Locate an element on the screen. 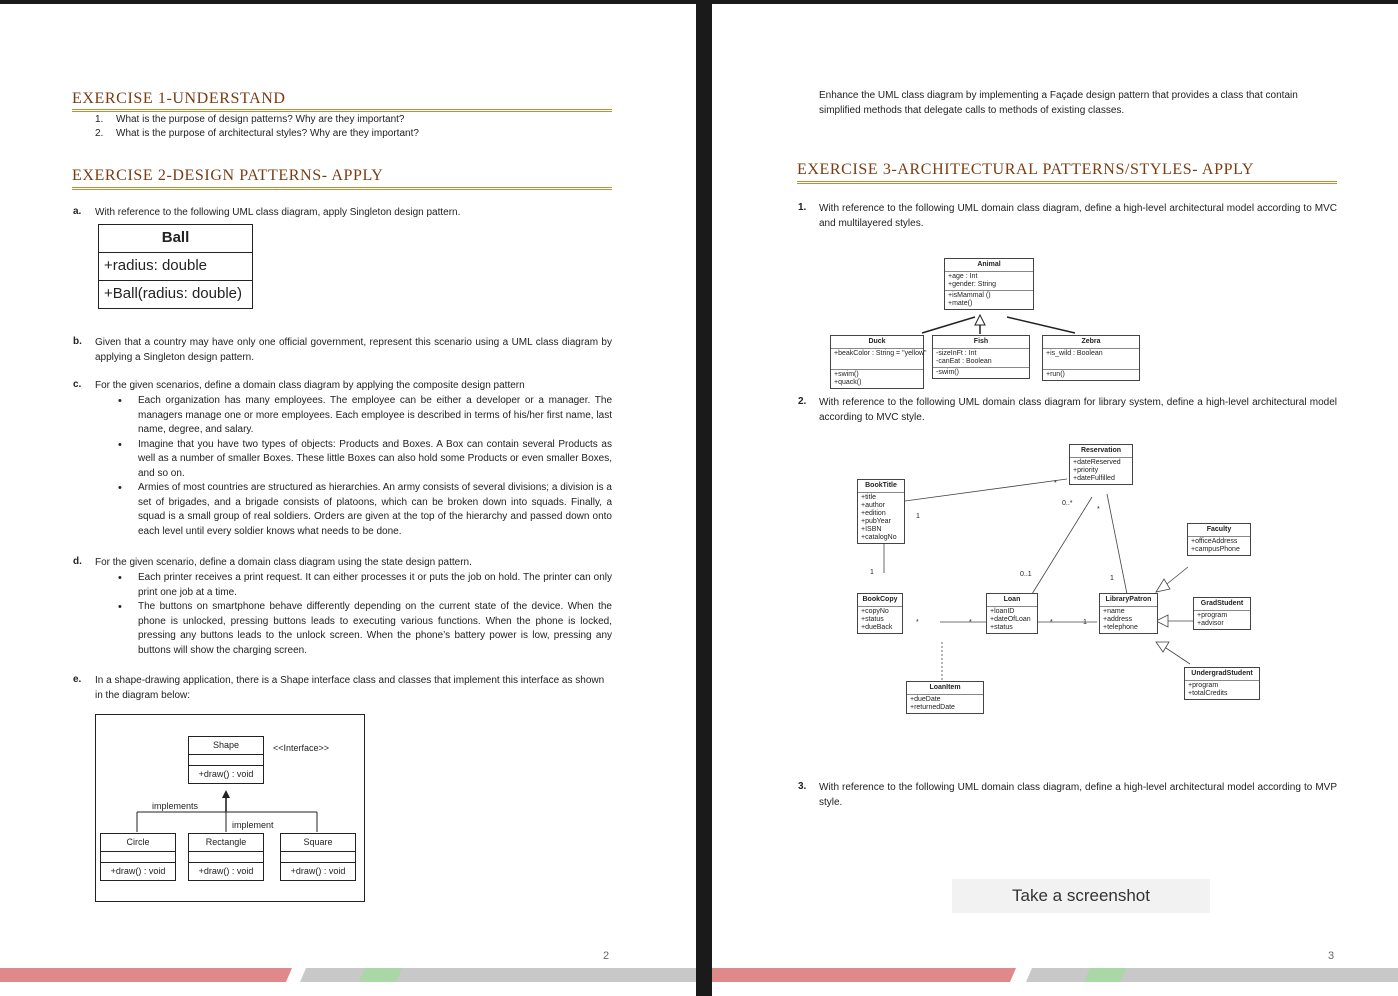 The image size is (1398, 996). gradstudent-class-box: GradStudent +program +advisor is located at coordinates (1222, 613).